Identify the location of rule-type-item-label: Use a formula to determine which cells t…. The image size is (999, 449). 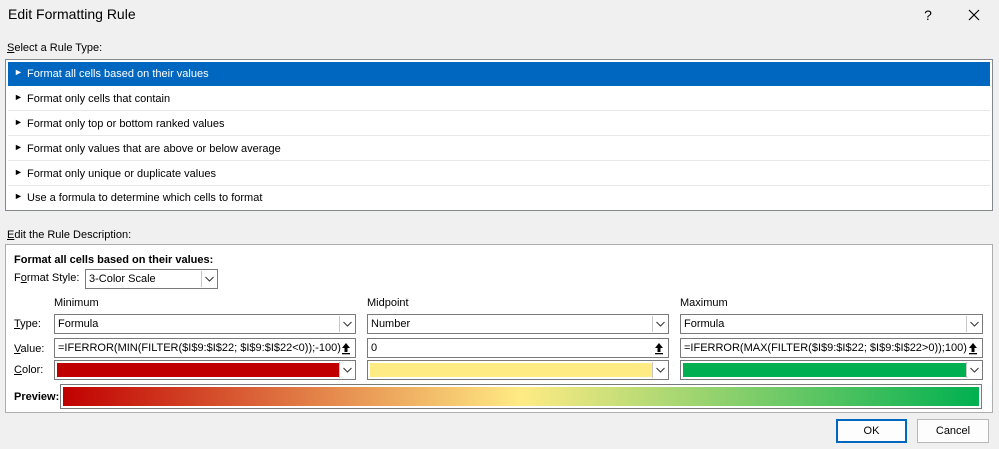
(145, 198).